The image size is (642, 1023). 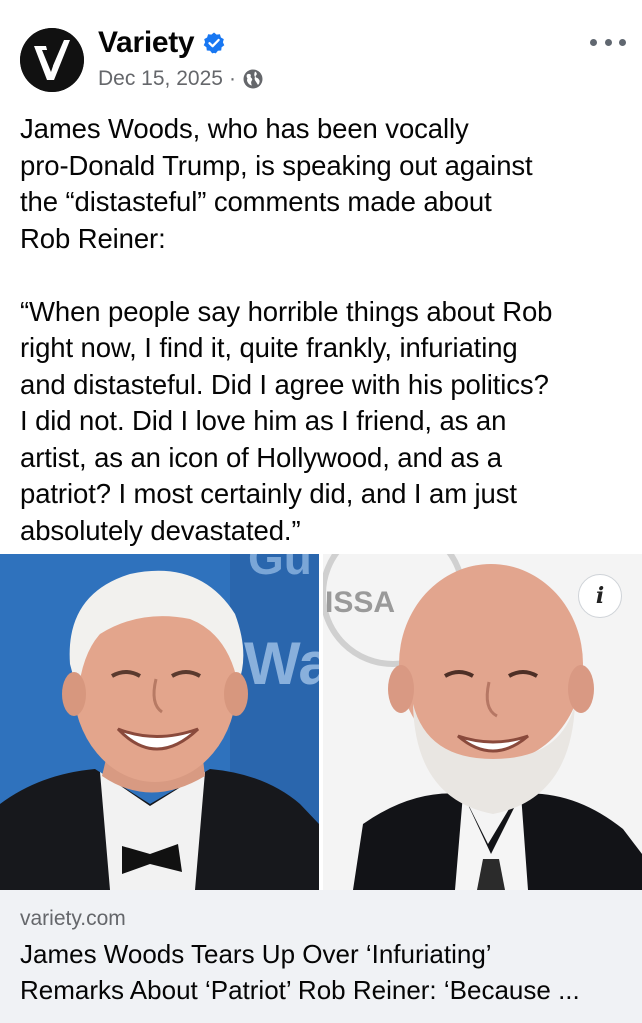 I want to click on post-meta: Dec 15, 2025 ·, so click(x=181, y=79).